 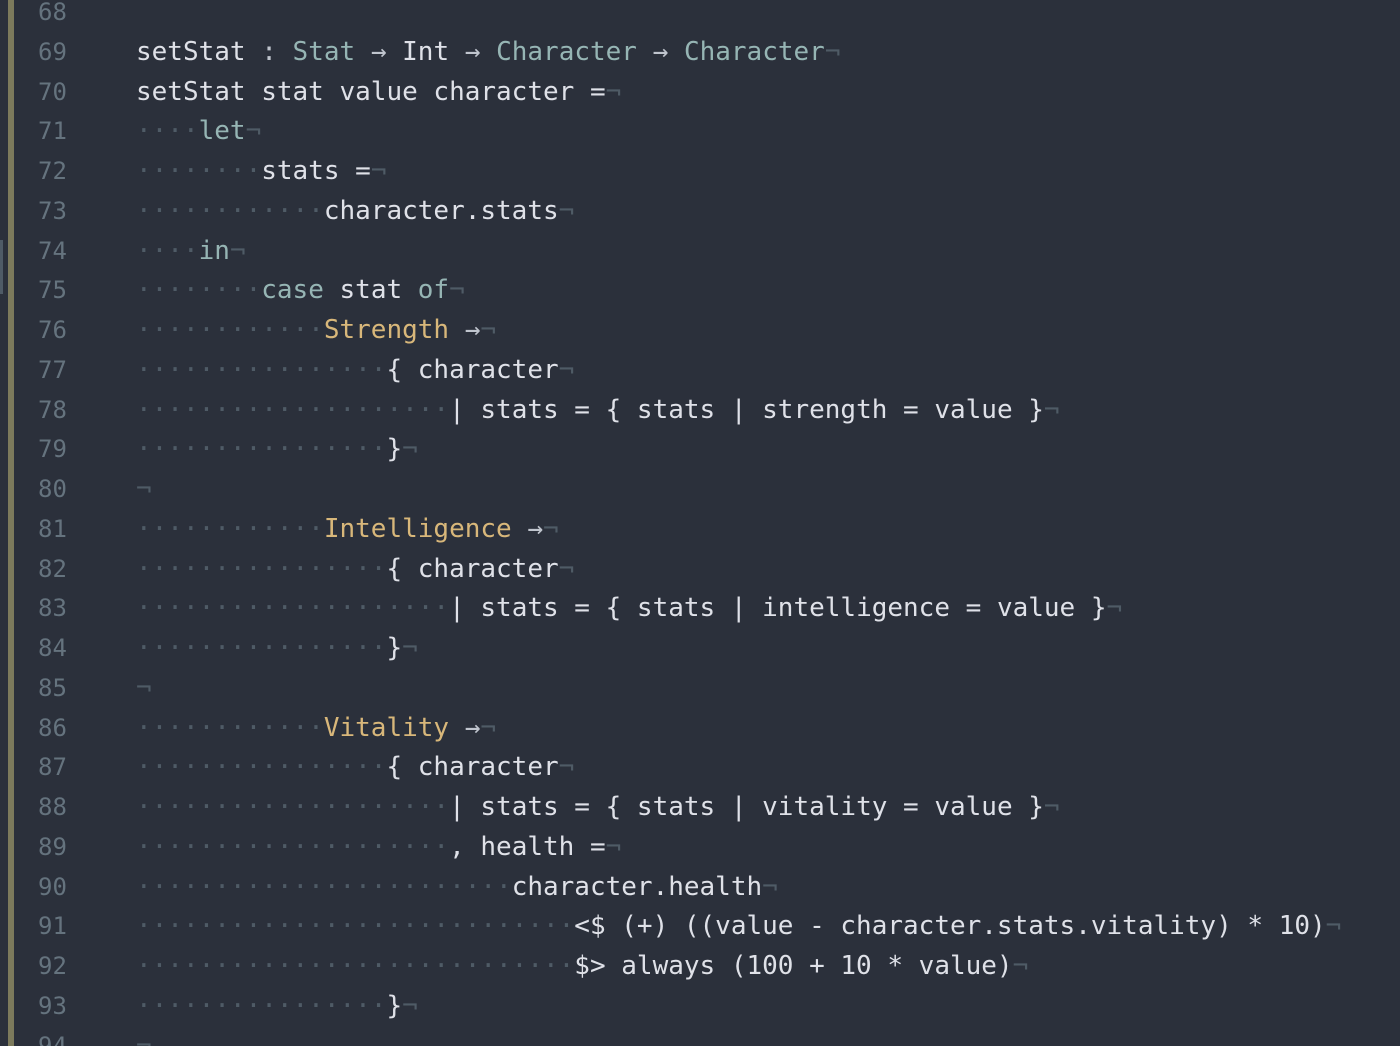 What do you see at coordinates (52, 489) in the screenshot?
I see `line-number: 80` at bounding box center [52, 489].